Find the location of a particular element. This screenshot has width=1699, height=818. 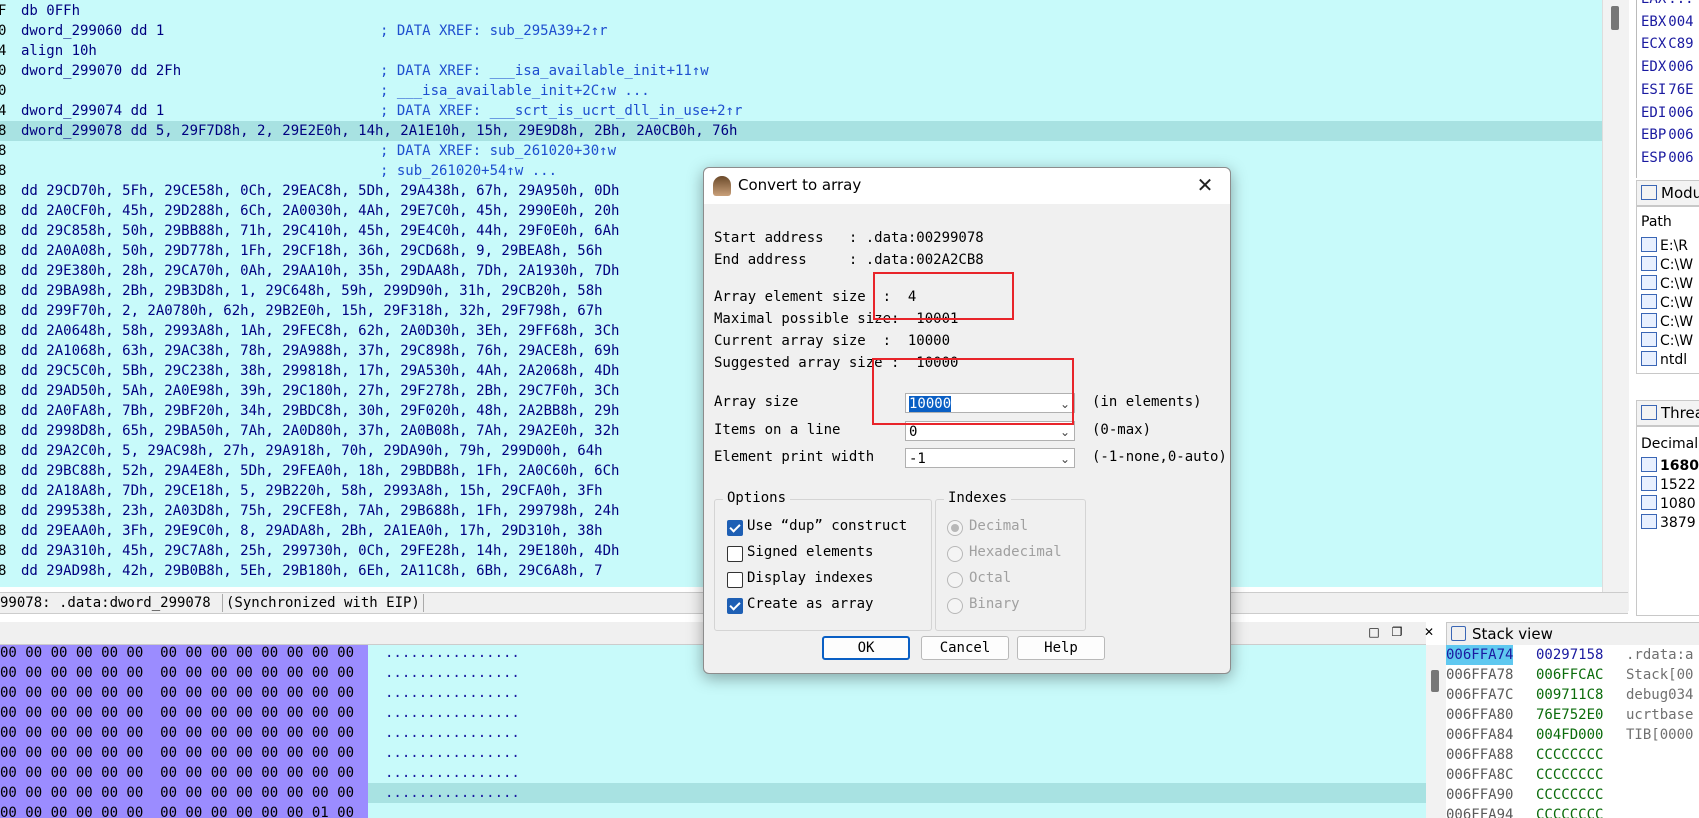

stack-value: 004FD000 is located at coordinates (1570, 735).